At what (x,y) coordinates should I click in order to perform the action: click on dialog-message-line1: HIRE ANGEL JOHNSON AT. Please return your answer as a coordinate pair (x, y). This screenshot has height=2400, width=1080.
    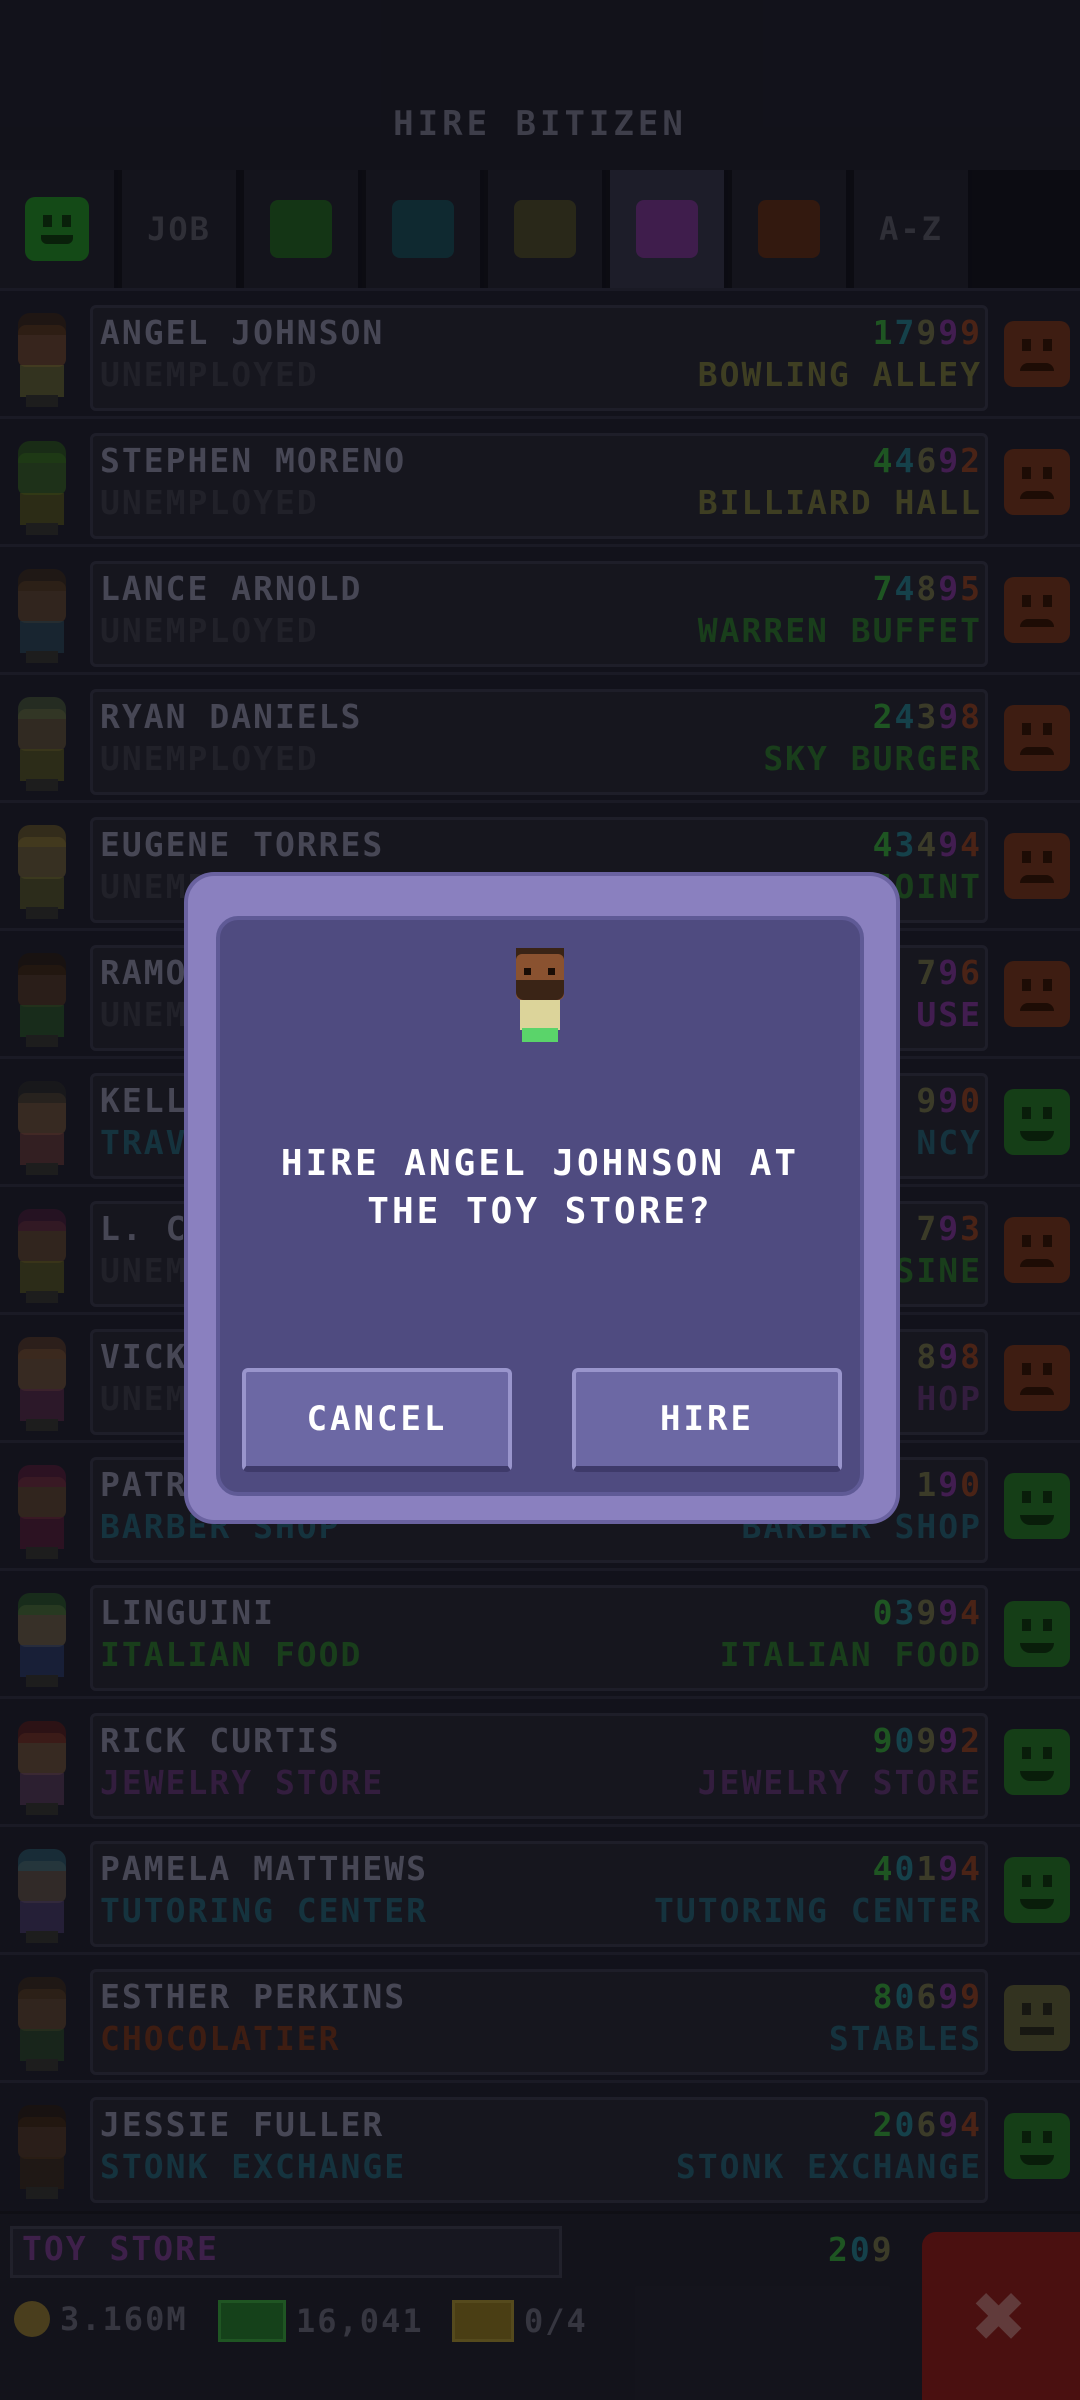
    Looking at the image, I should click on (540, 1163).